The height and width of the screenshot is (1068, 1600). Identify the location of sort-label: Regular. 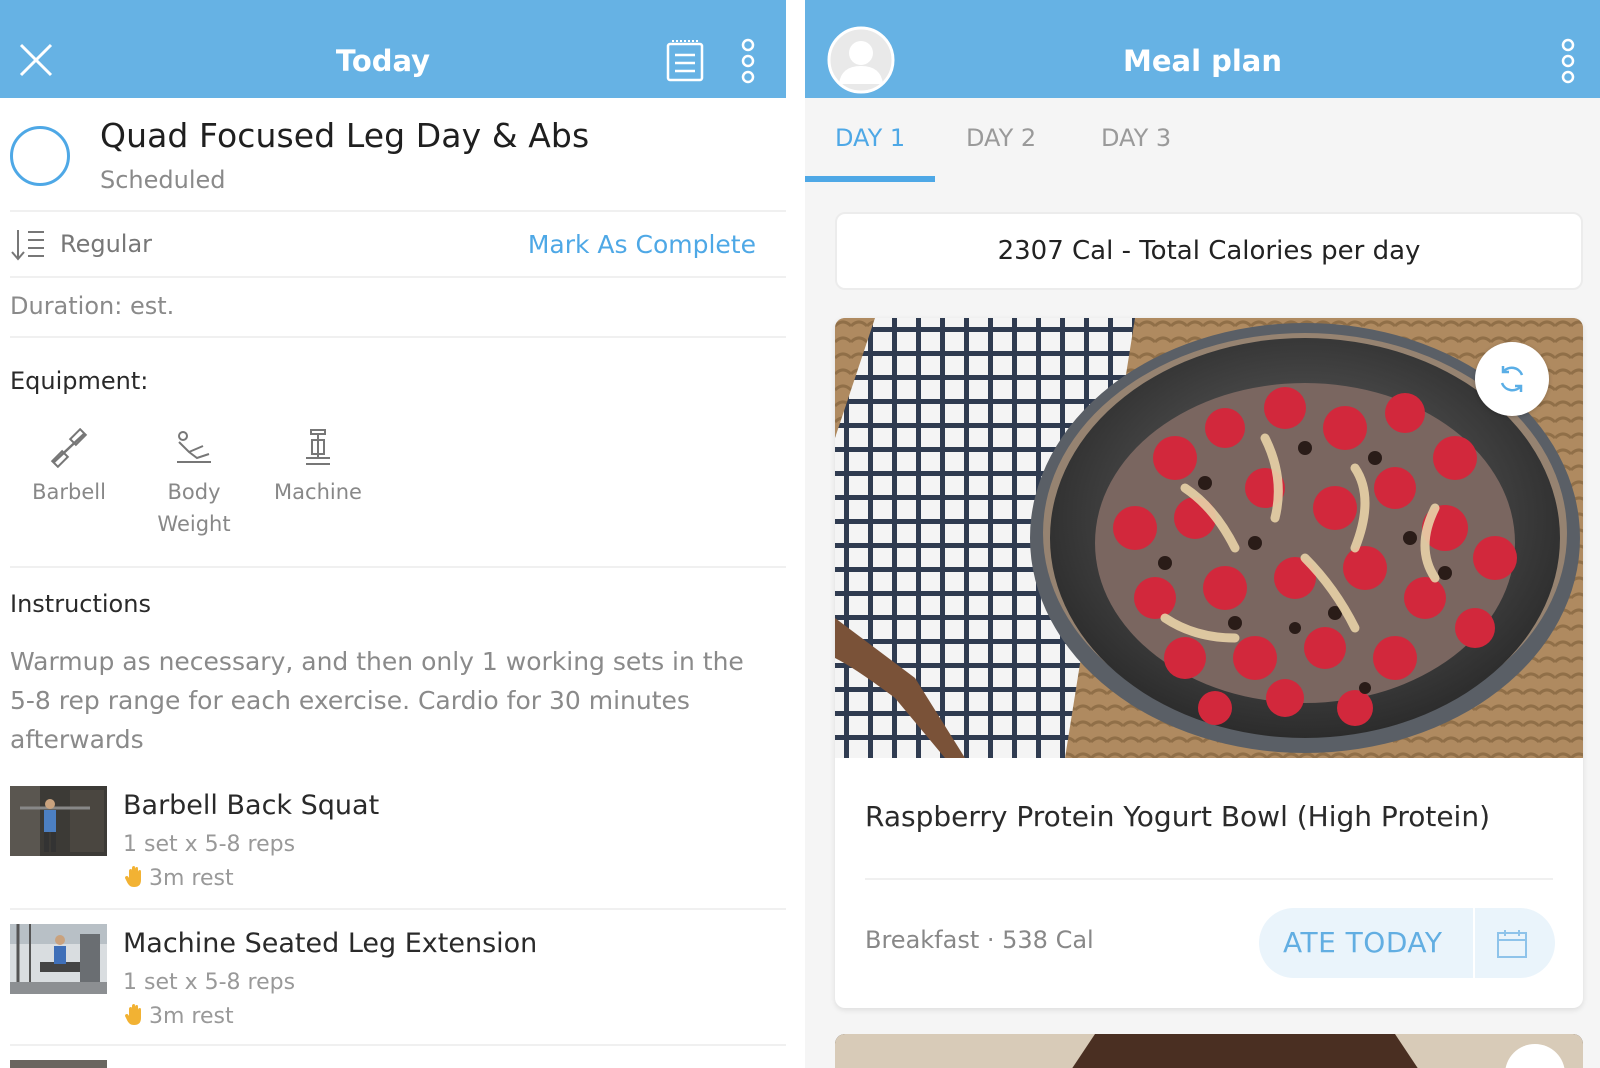
(106, 244).